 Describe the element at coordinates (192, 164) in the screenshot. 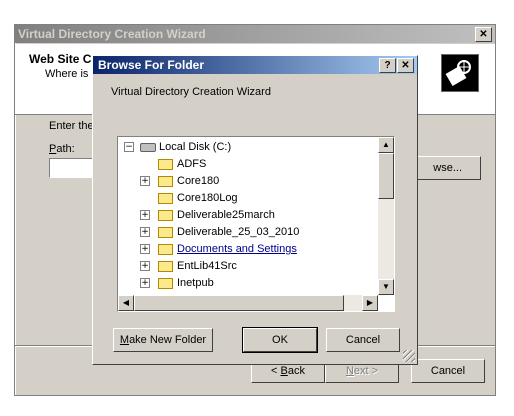

I see `tree-node-label: ADFS` at that location.